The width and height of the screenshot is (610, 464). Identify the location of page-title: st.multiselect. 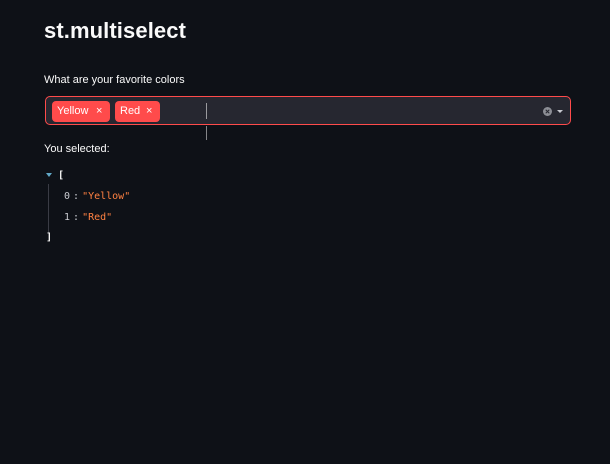
(115, 30).